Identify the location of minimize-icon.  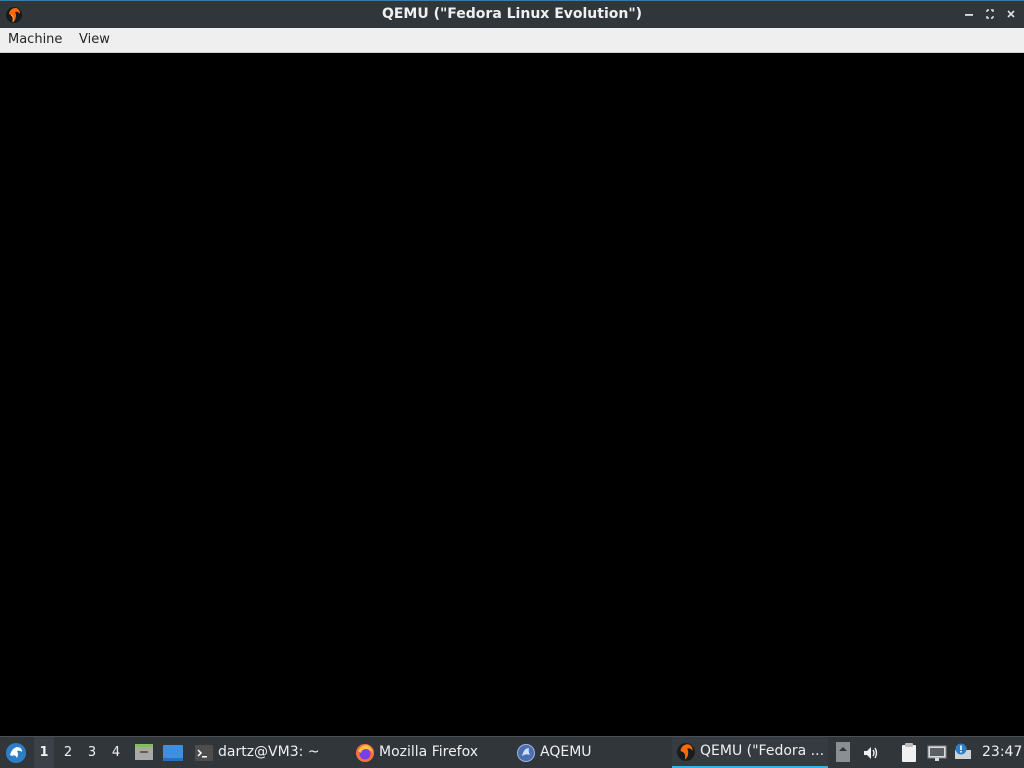
(969, 14).